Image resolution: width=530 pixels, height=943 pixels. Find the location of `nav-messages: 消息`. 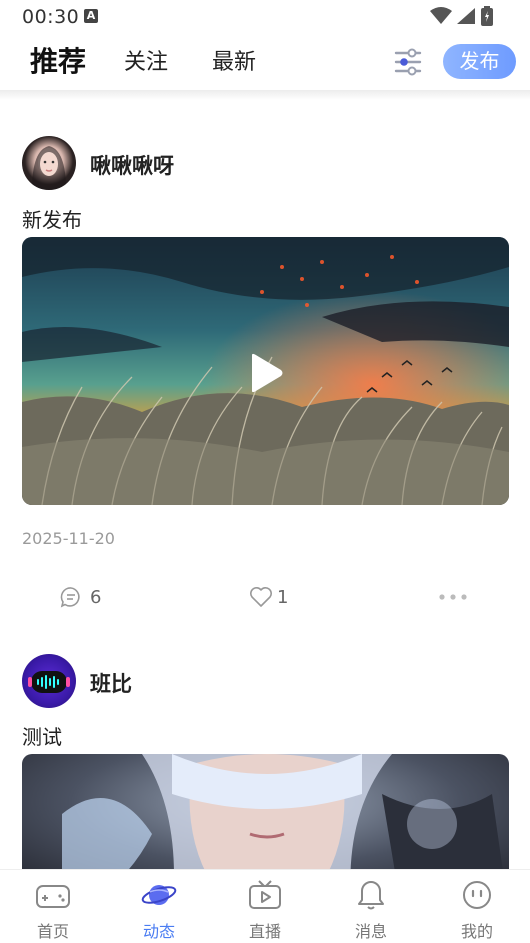

nav-messages: 消息 is located at coordinates (371, 910).